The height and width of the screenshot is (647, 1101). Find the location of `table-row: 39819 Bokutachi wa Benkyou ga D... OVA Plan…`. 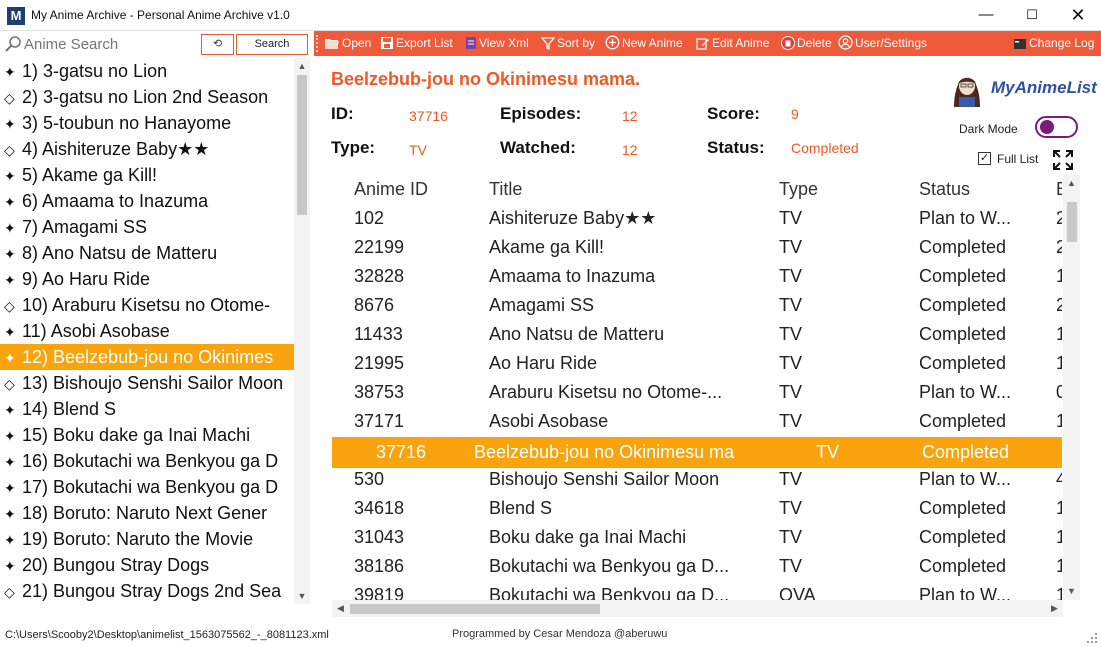

table-row: 39819 Bokutachi wa Benkyou ga D... OVA Plan… is located at coordinates (697, 590).